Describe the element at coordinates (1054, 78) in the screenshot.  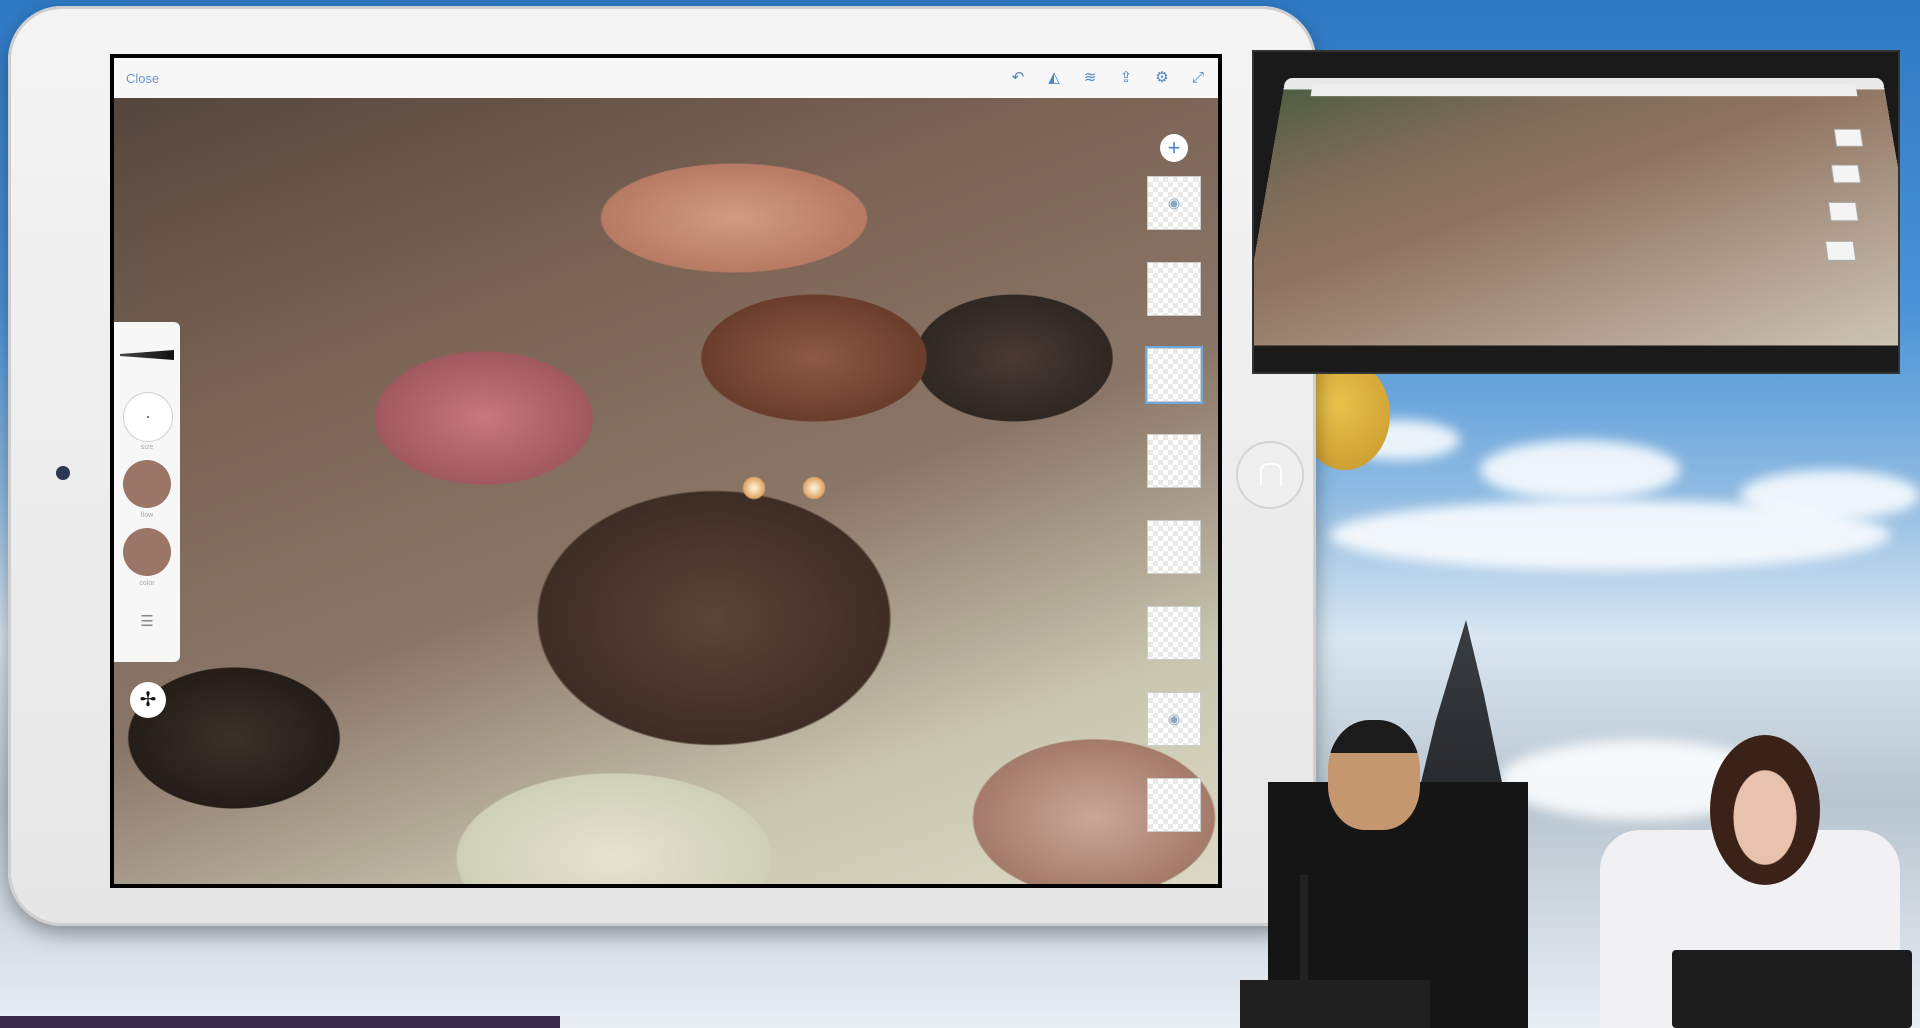
I see `color-picker-icon: ◭` at that location.